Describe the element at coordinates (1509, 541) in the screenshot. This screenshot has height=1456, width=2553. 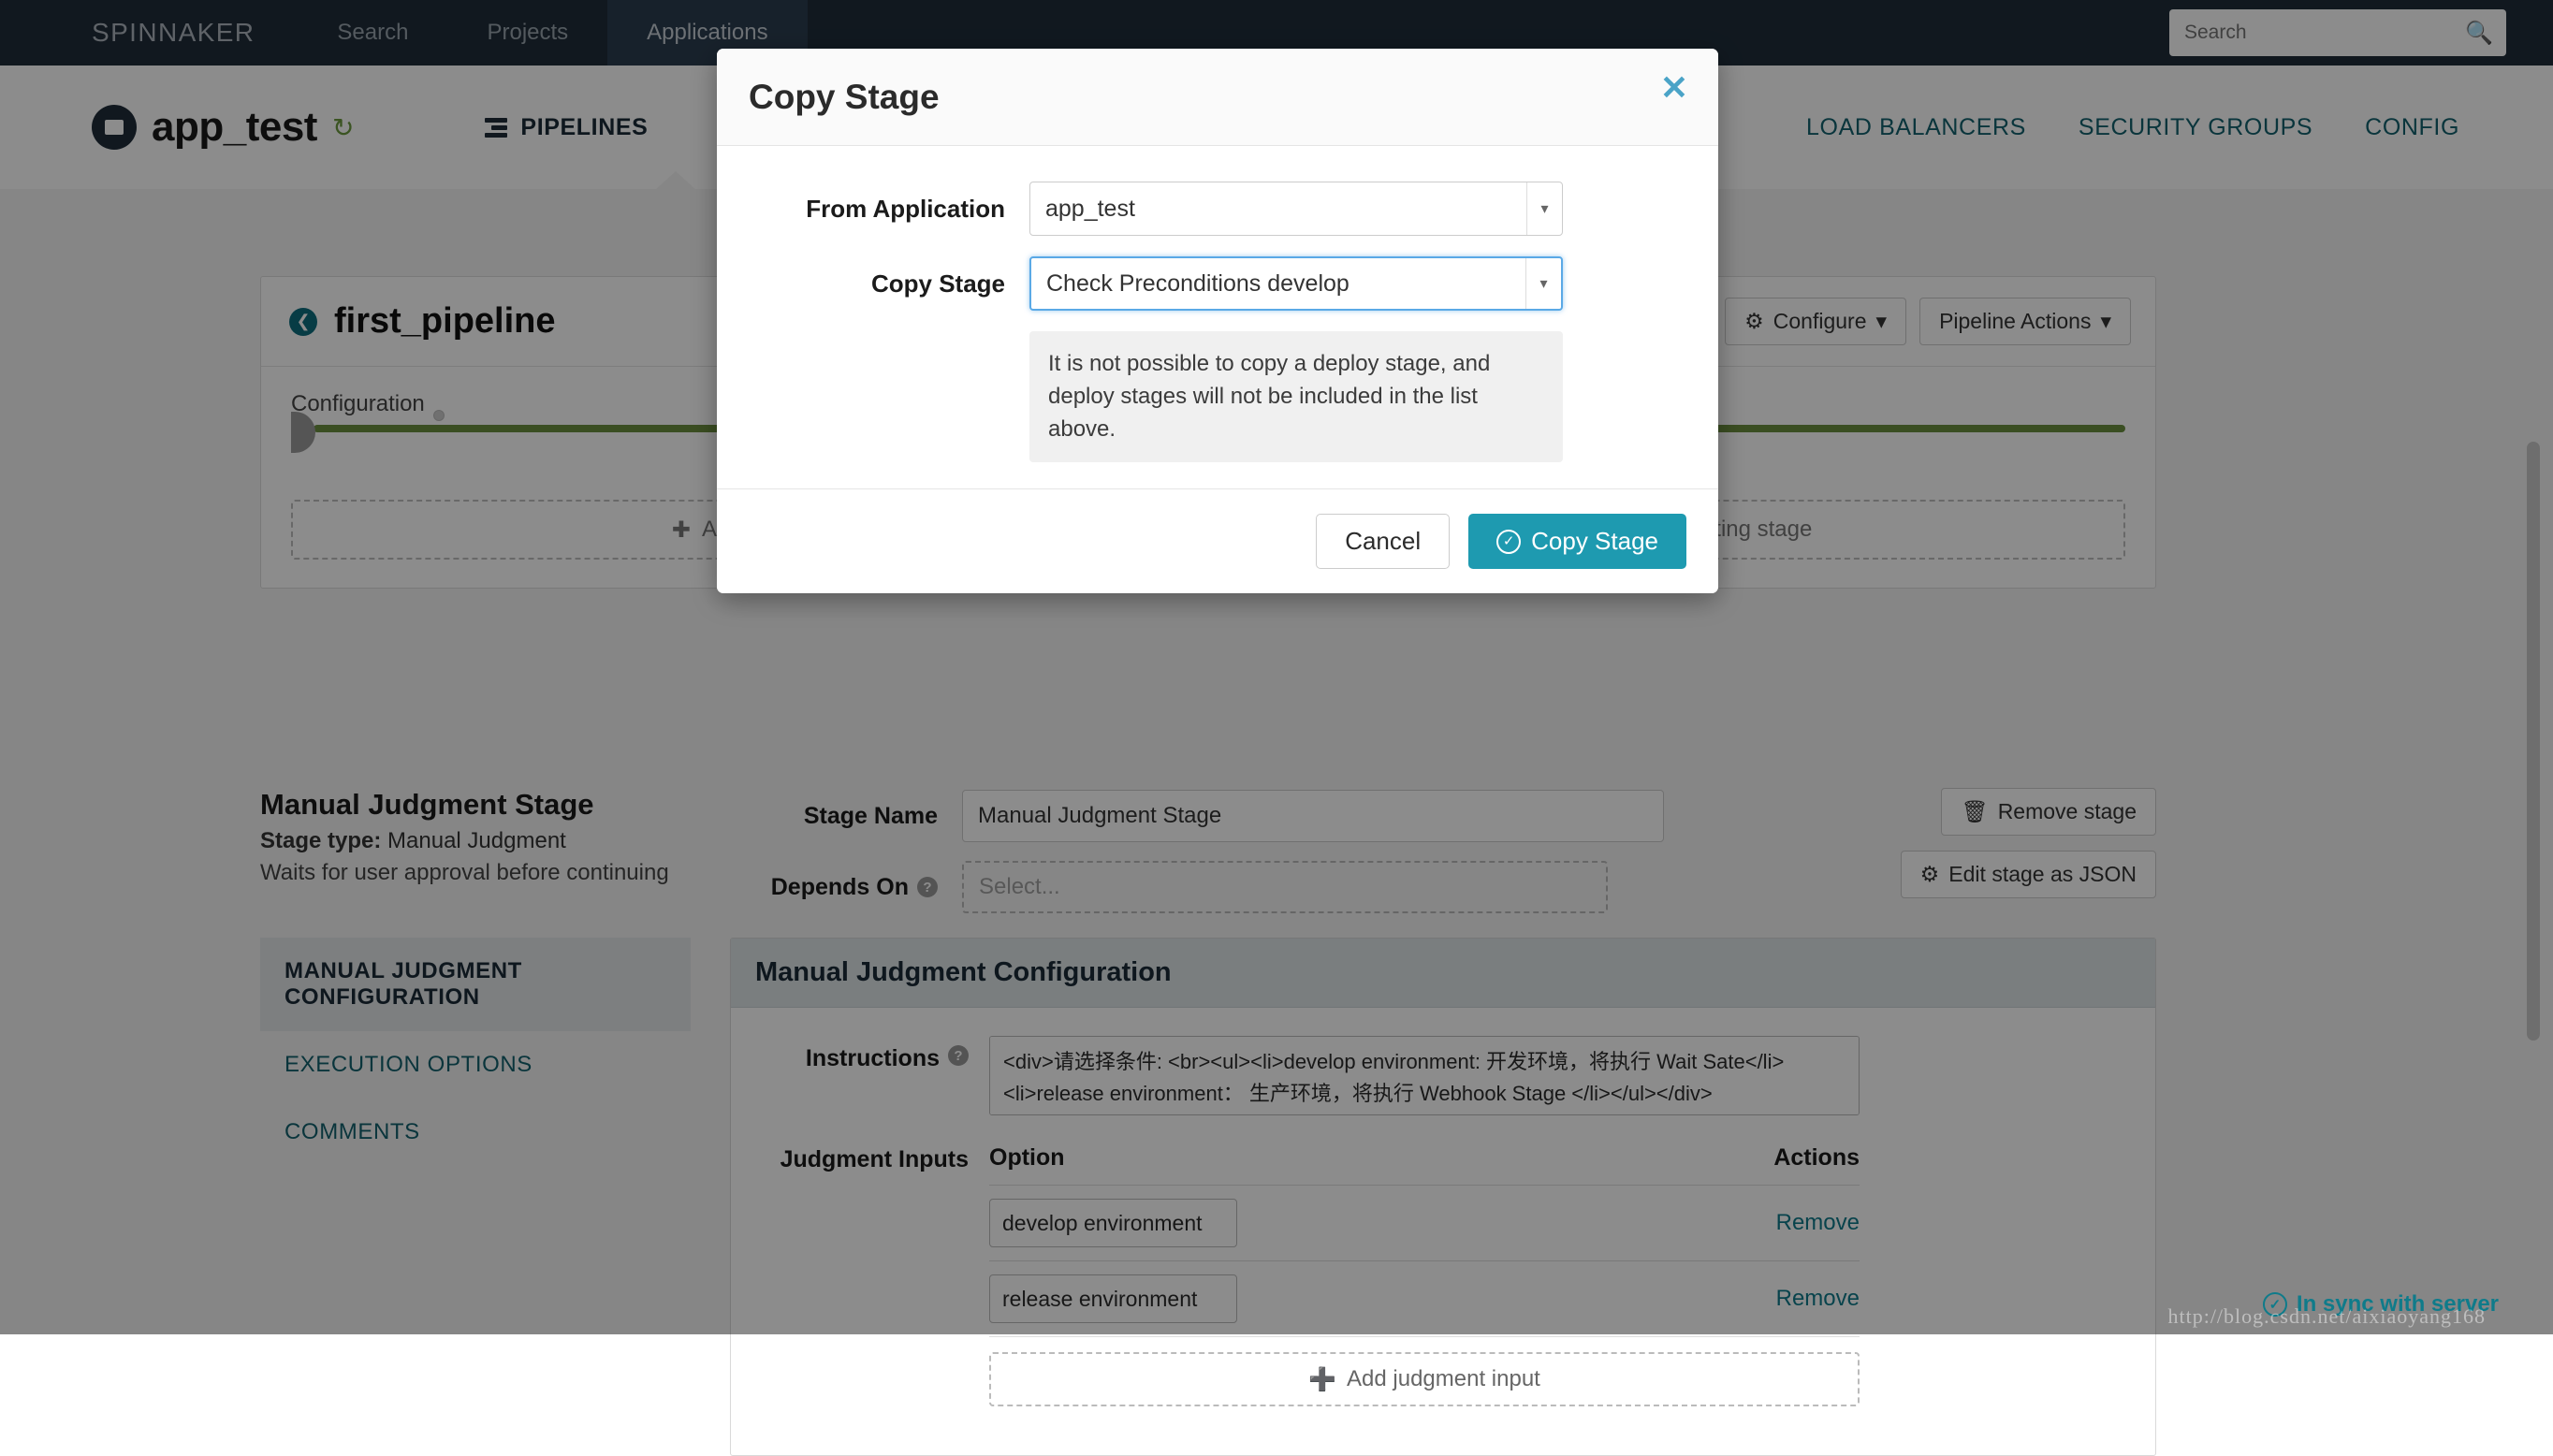
I see `check-circle-icon: ✓` at that location.